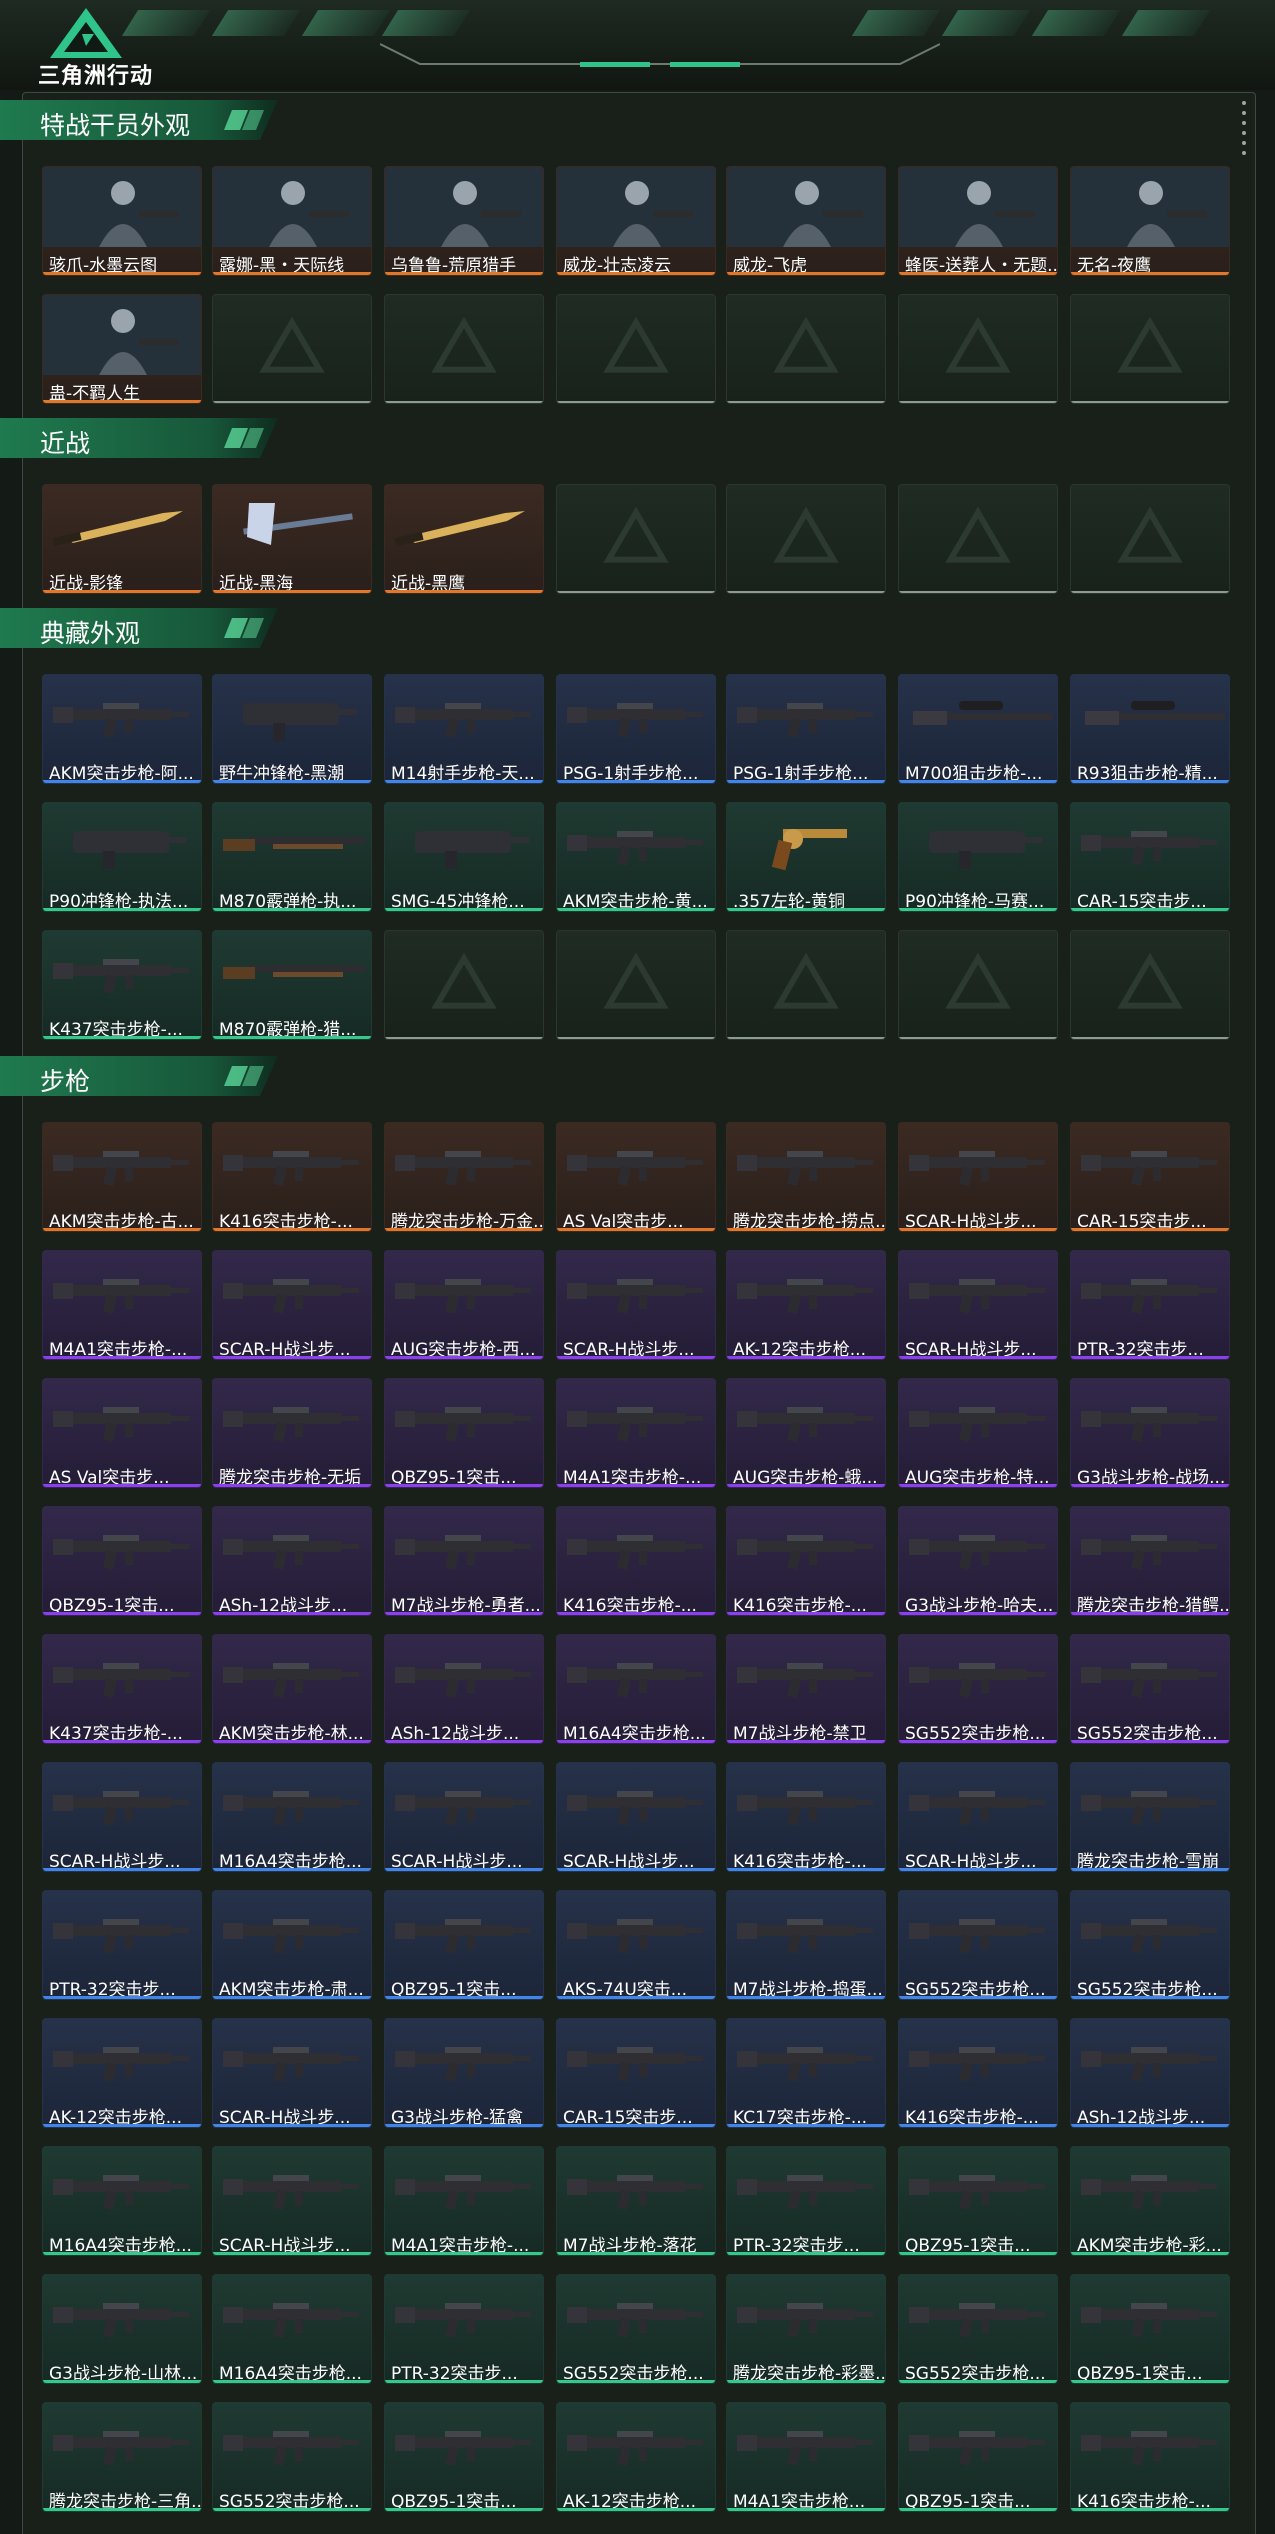 This screenshot has width=1275, height=2534. Describe the element at coordinates (636, 221) in the screenshot. I see `item-card: 威龙-壮志凌云` at that location.